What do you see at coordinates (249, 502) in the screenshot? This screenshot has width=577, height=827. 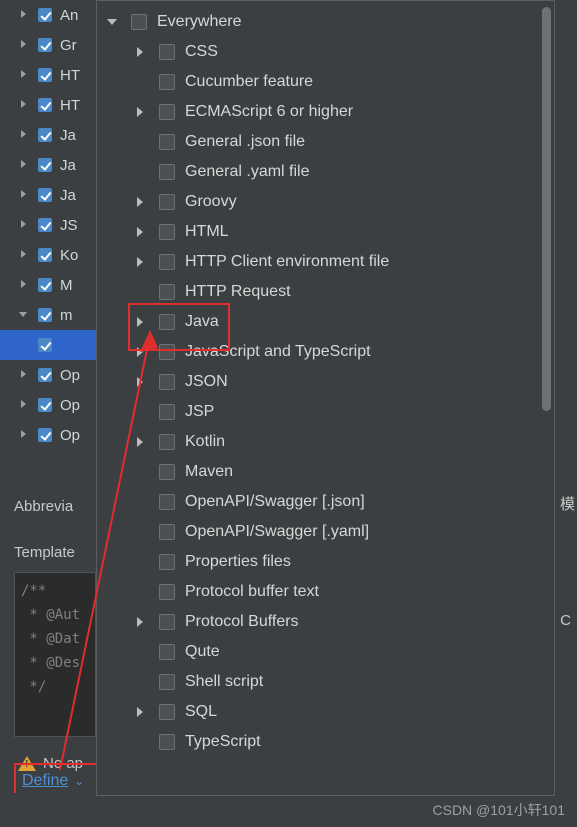 I see `popup-list-item: OpenAPI/Swagger [.json]` at bounding box center [249, 502].